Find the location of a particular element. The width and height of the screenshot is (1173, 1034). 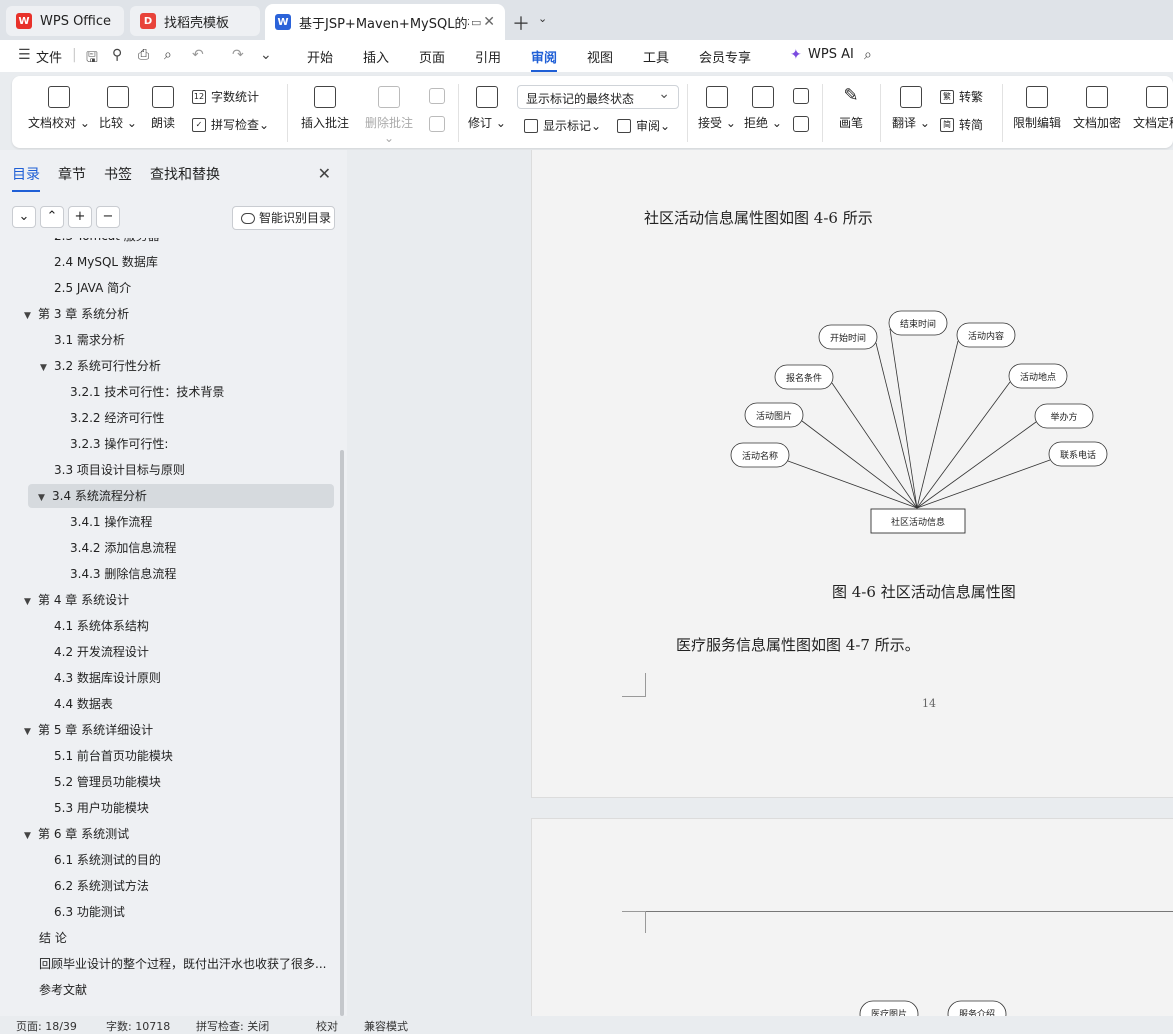

search-icon: ⌕ is located at coordinates (868, 55).